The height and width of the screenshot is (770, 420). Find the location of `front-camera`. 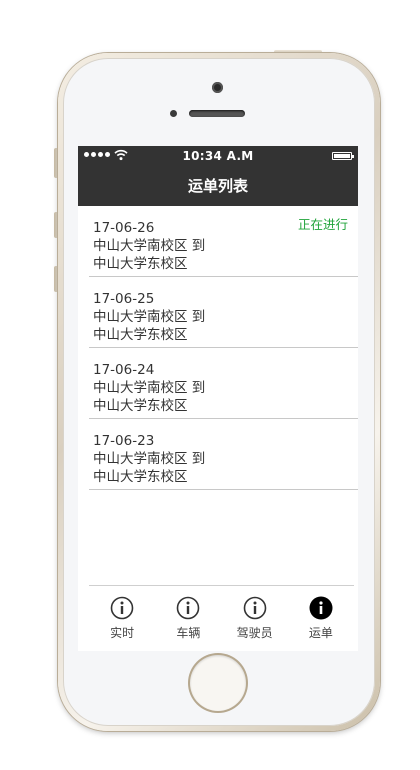

front-camera is located at coordinates (217, 87).